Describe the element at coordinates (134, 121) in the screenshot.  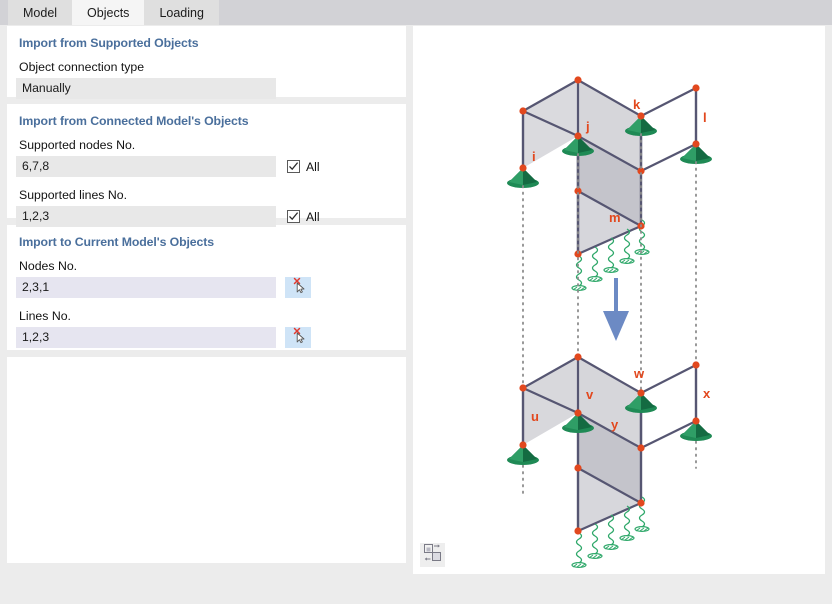
I see `section-title-connected-model: Import from Connected Model's Objects` at that location.